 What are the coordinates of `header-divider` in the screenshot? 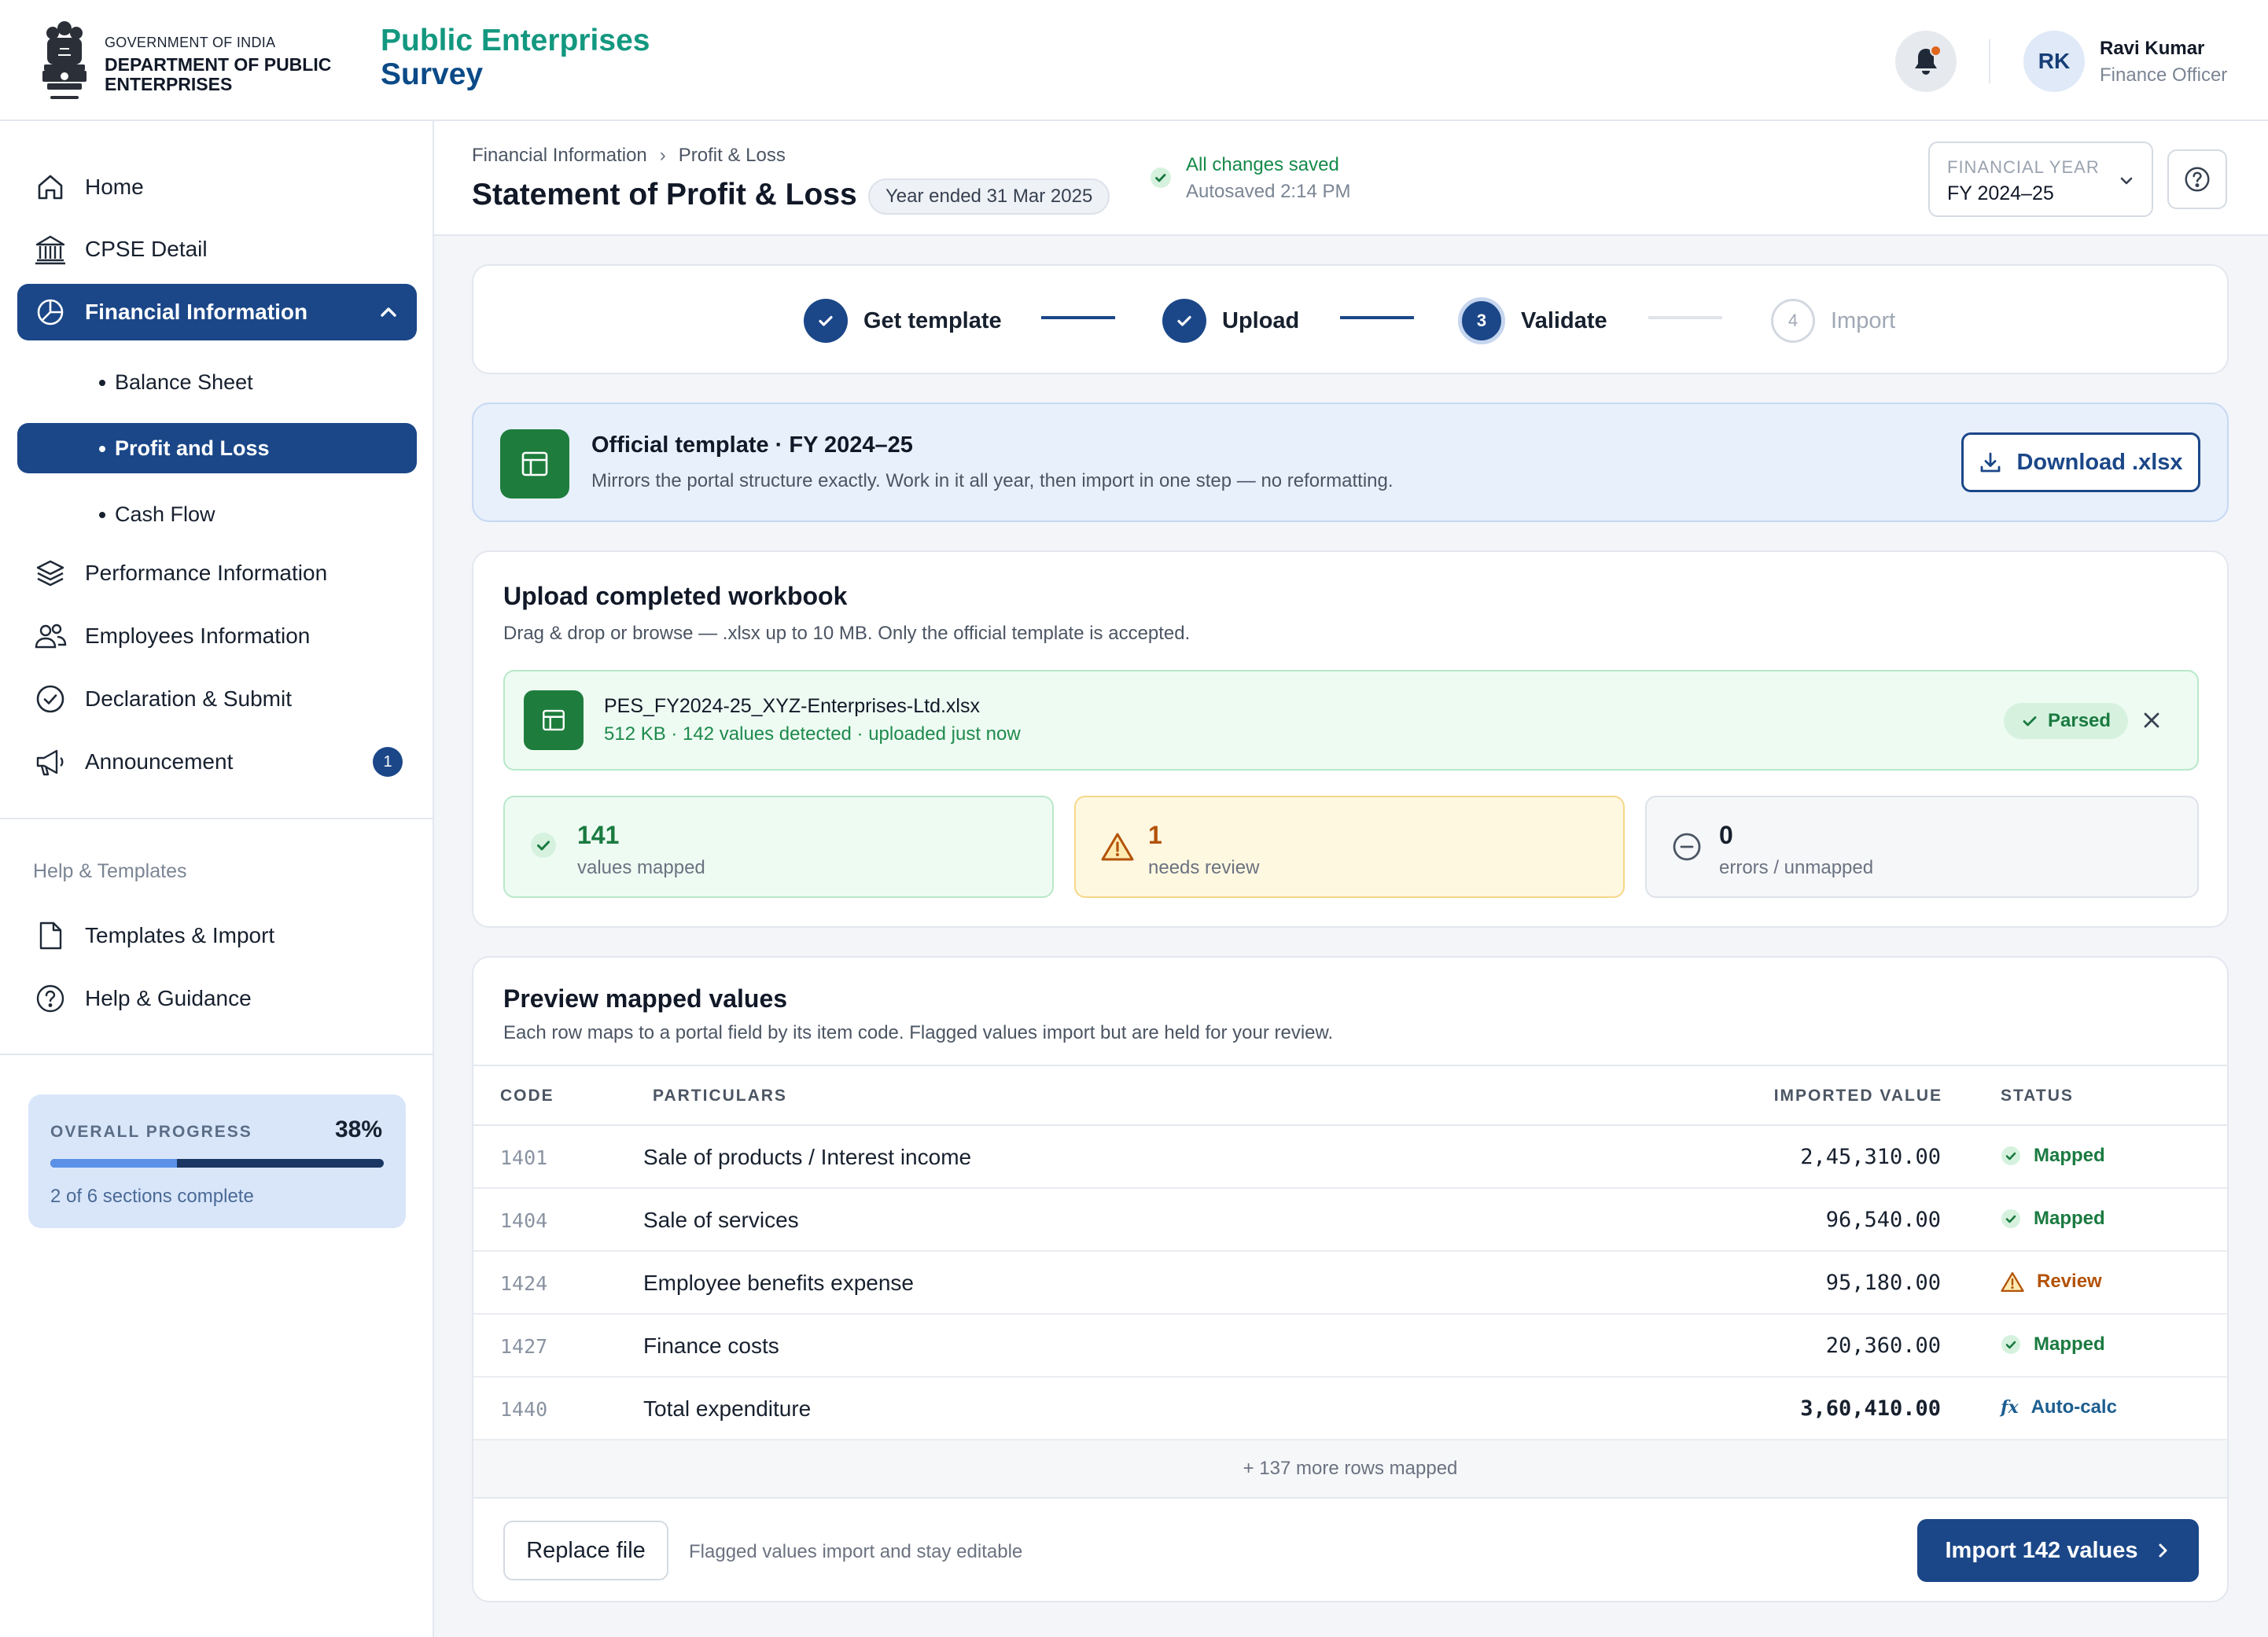 It's located at (1990, 61).